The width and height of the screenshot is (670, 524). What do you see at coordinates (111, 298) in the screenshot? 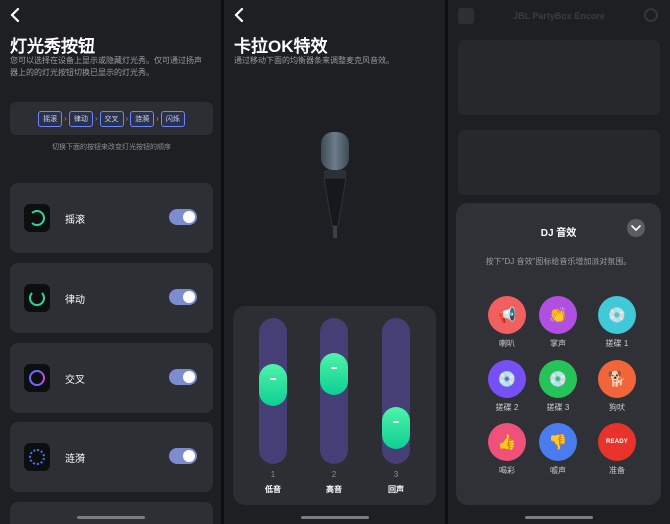
I see `light-row-pulse: 律动` at bounding box center [111, 298].